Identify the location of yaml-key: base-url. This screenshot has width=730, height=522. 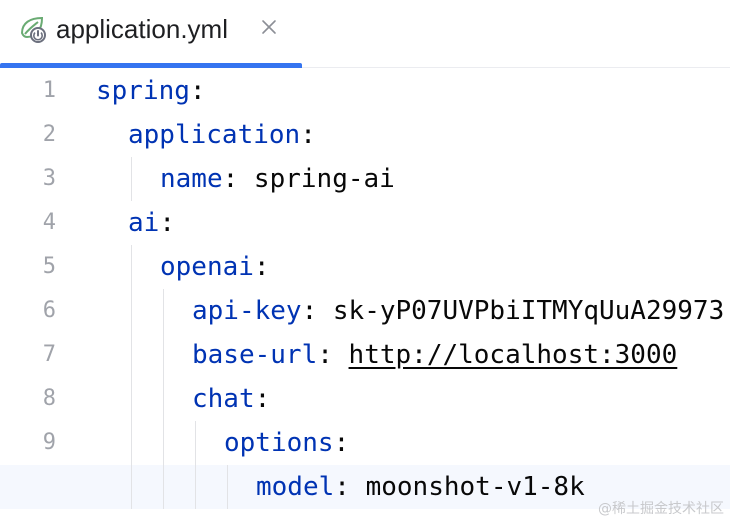
(255, 355).